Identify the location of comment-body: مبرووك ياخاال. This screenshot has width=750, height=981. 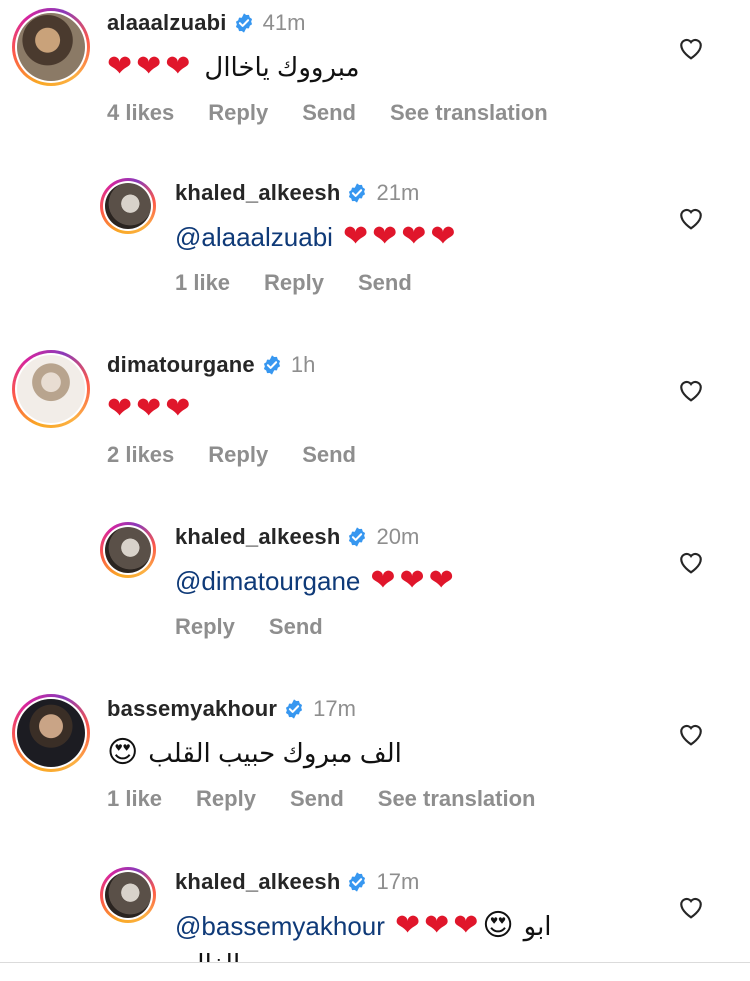
(282, 66).